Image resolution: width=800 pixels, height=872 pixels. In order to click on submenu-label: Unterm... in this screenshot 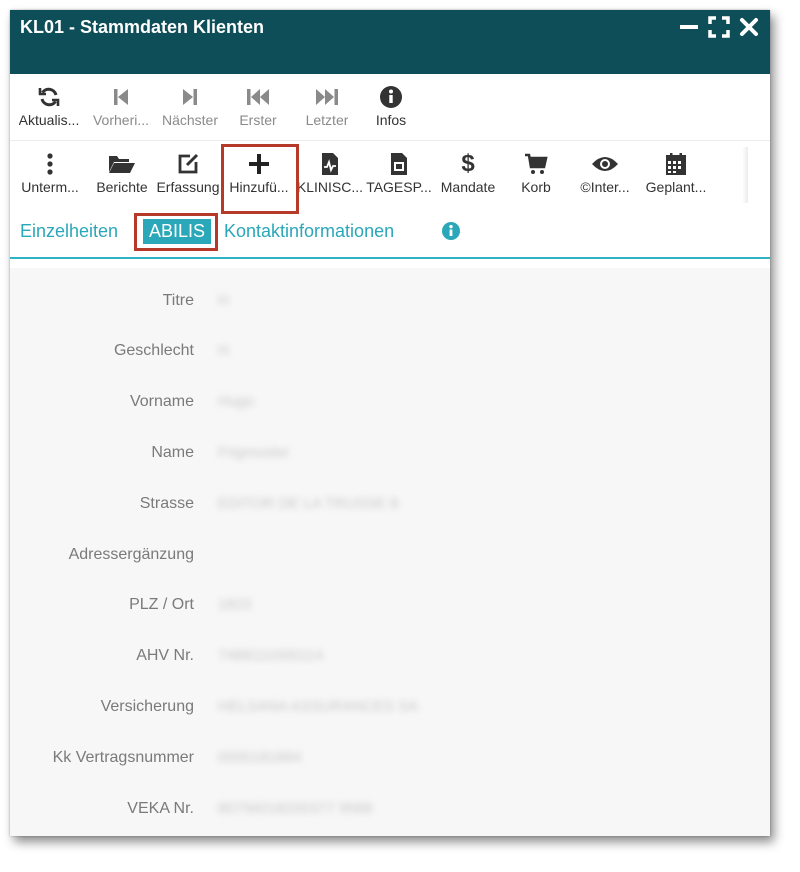, I will do `click(50, 187)`.